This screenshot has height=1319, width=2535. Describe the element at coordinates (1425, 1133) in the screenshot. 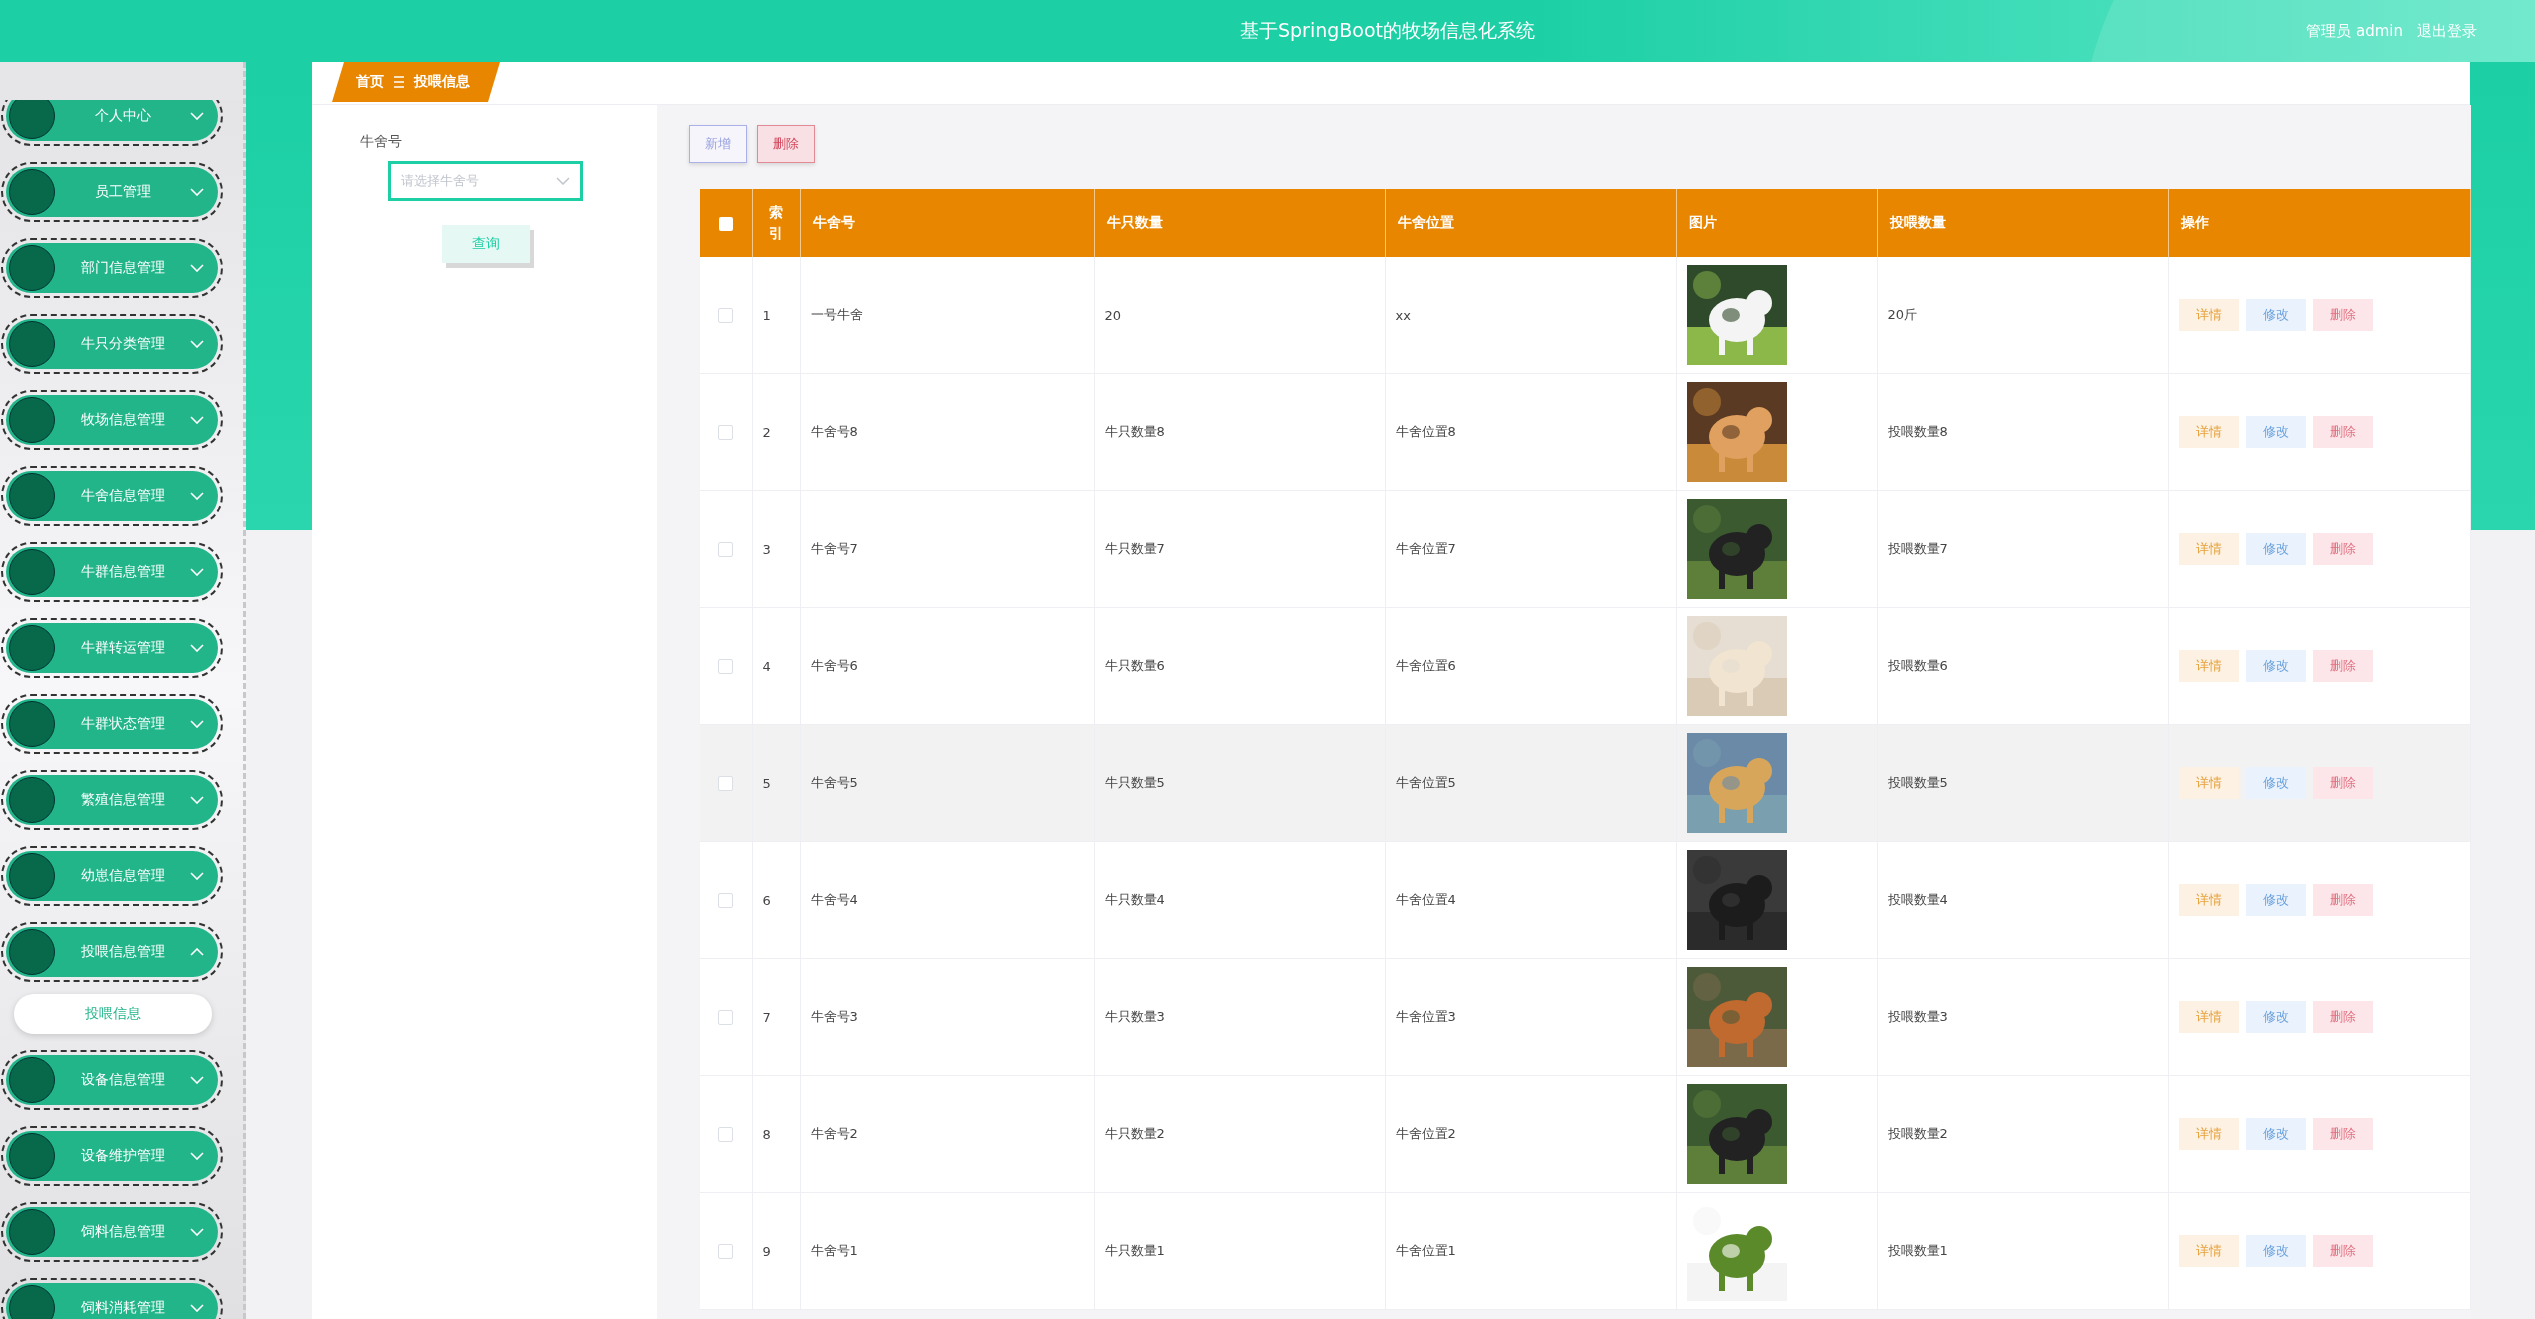

I see `table-cell: 牛舍位置2` at that location.